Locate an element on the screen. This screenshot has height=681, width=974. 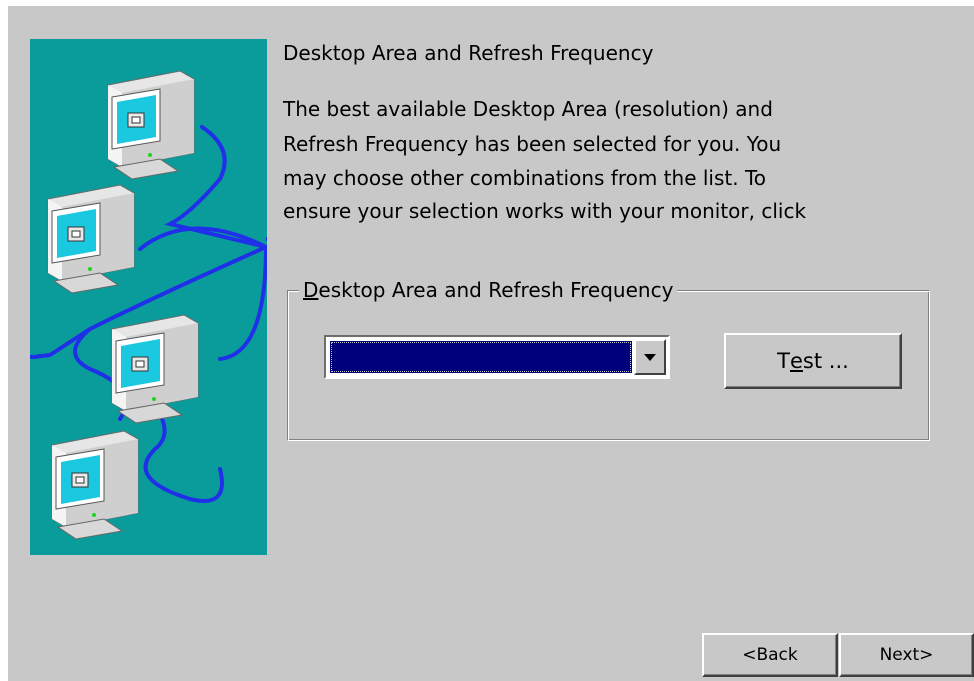
resolution-dropdown-value is located at coordinates (481, 357).